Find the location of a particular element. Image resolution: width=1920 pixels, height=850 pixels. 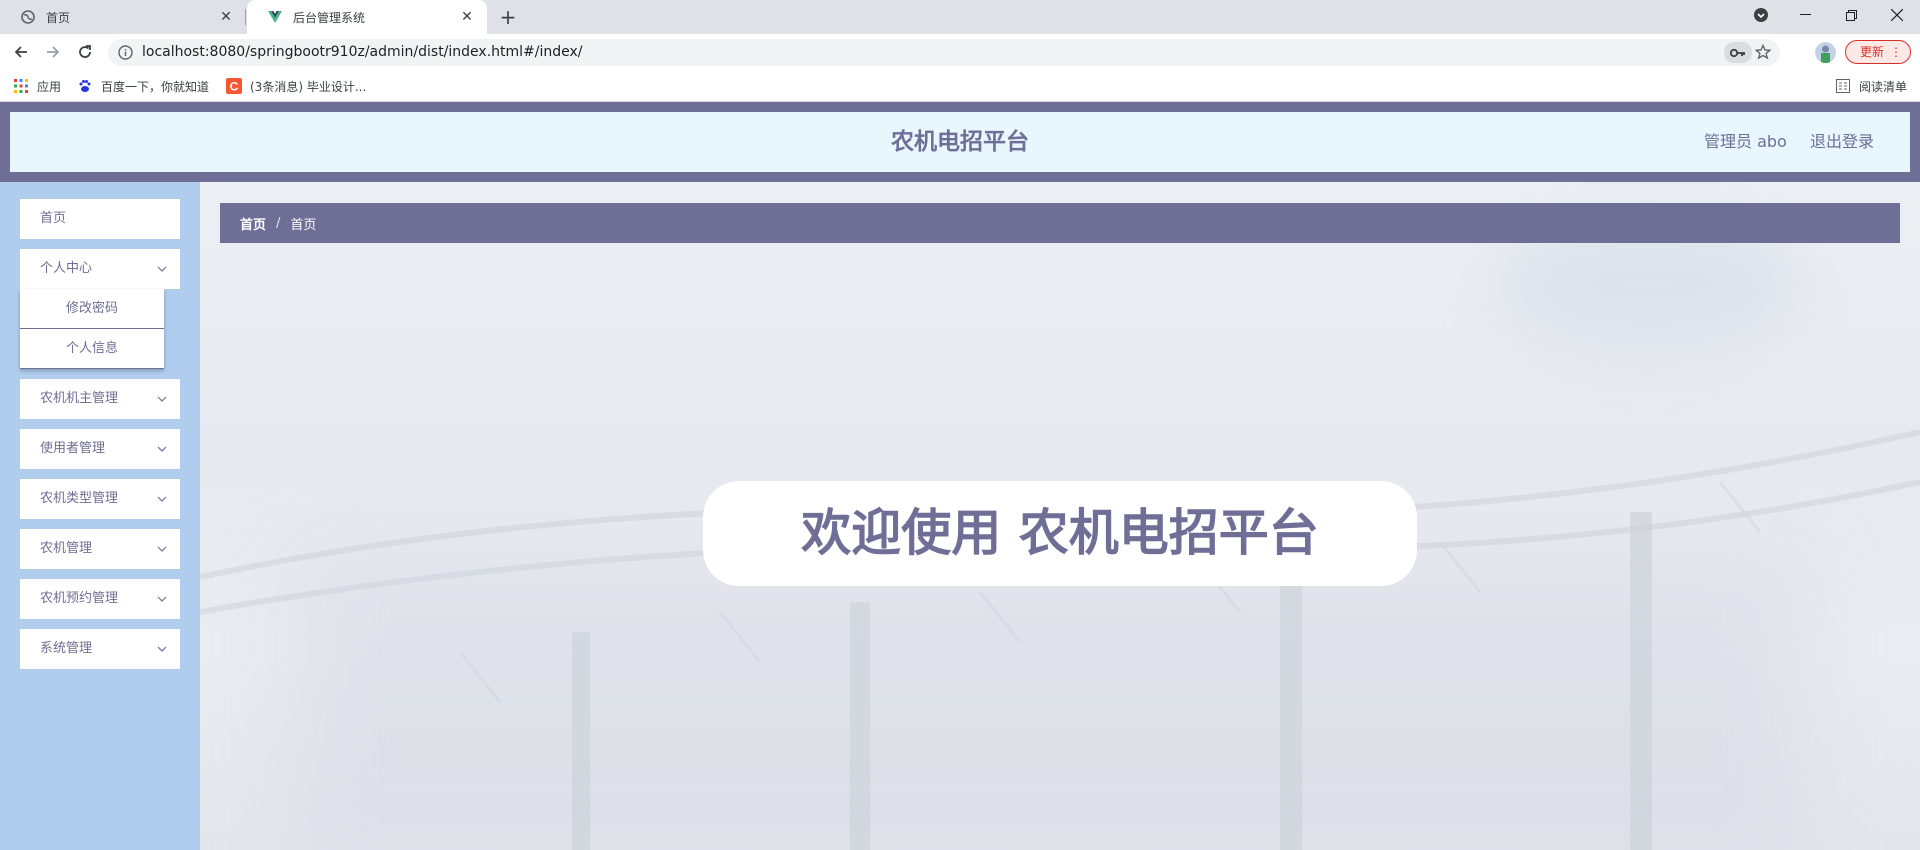

breadcrumb-home: 首页 is located at coordinates (253, 223).